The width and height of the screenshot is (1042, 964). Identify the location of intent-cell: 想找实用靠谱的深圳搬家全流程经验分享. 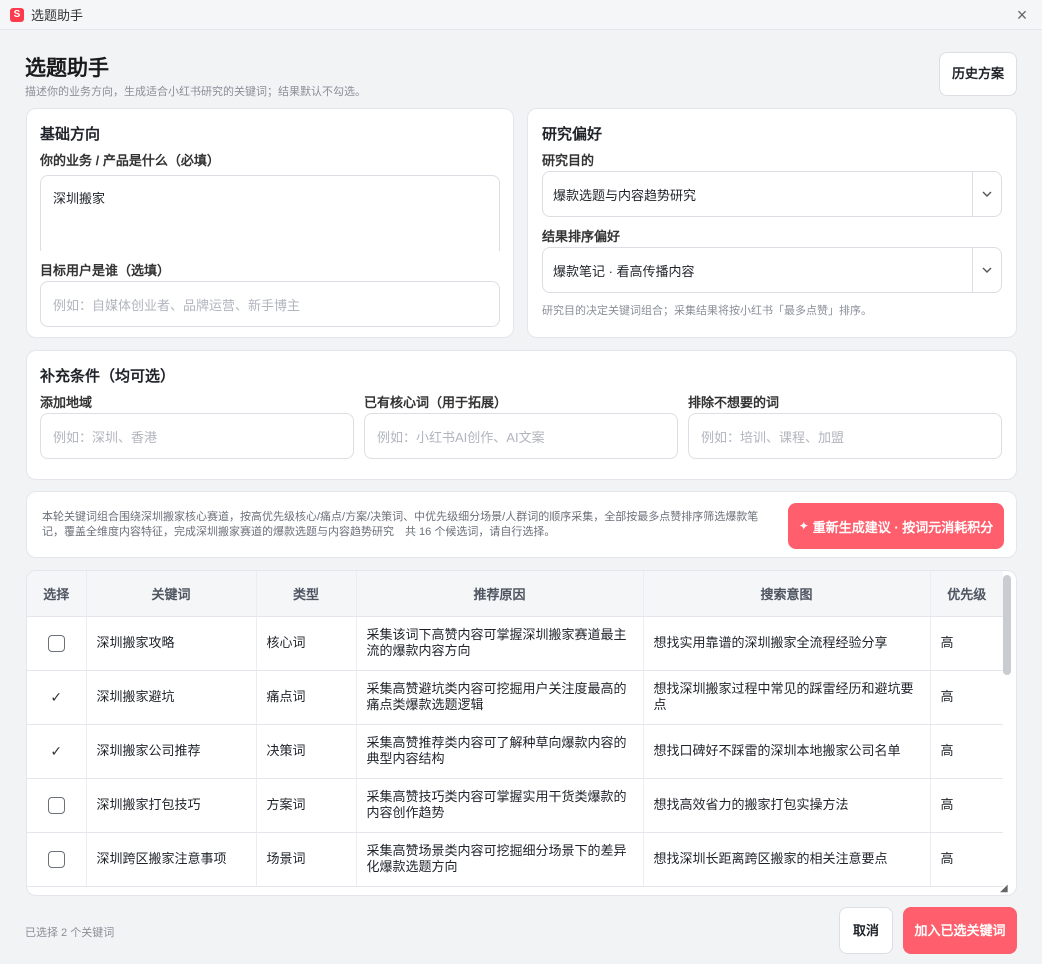
(787, 643).